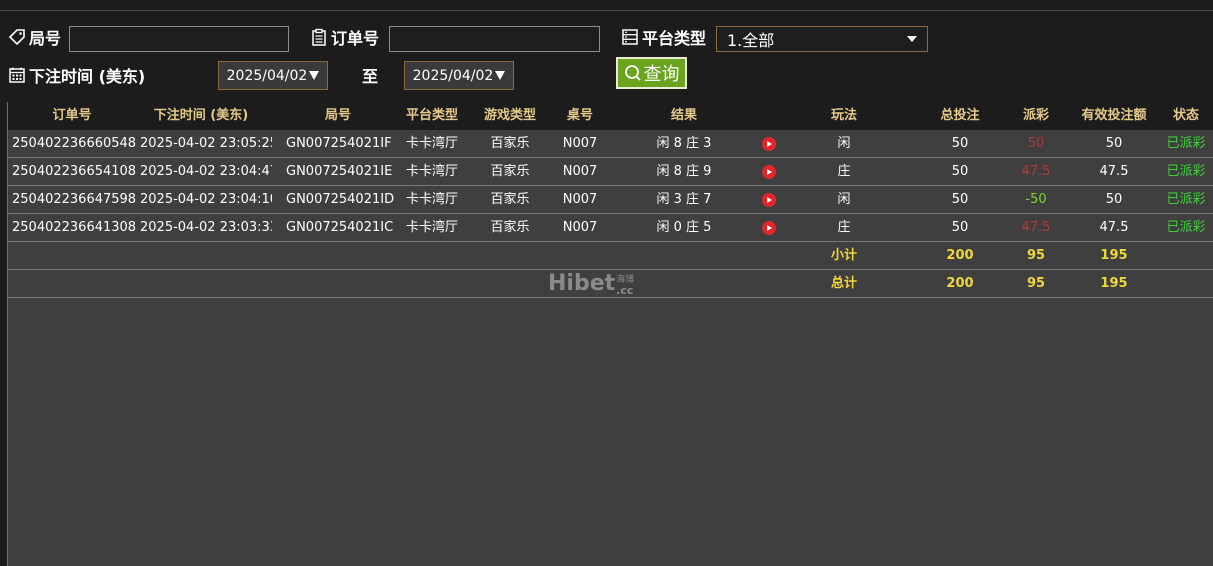  Describe the element at coordinates (72, 115) in the screenshot. I see `header-order: 订单号` at that location.